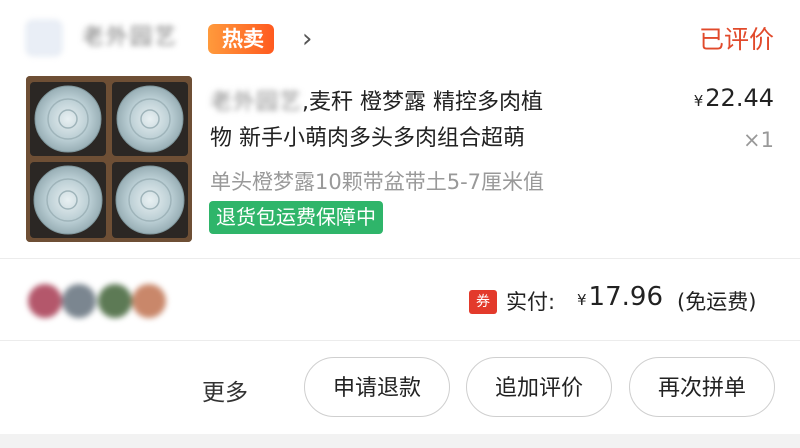  Describe the element at coordinates (400, 441) in the screenshot. I see `bottom-separator` at that location.